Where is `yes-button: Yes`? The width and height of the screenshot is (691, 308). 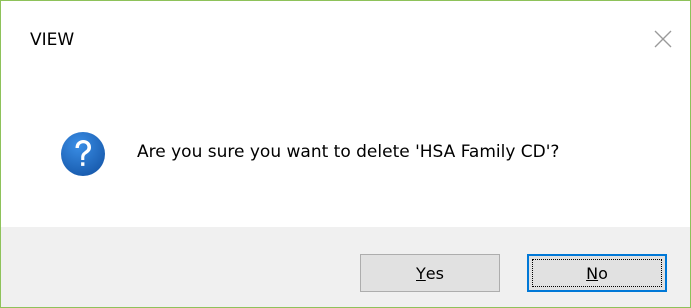 yes-button: Yes is located at coordinates (430, 273).